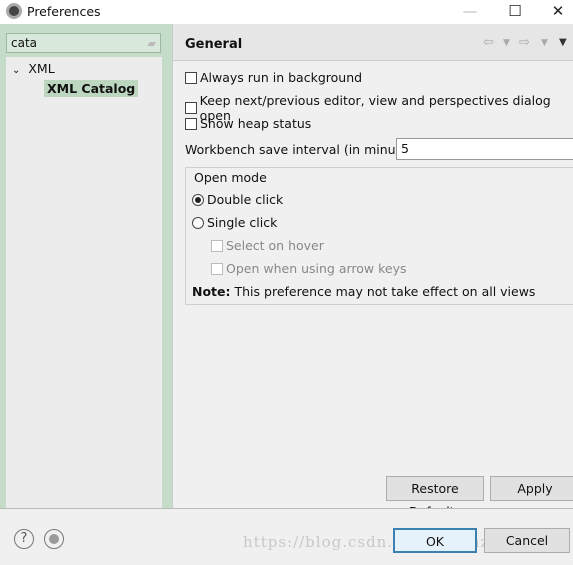 This screenshot has width=573, height=565. Describe the element at coordinates (524, 42) in the screenshot. I see `forward-arrow-icon: ⇨` at that location.